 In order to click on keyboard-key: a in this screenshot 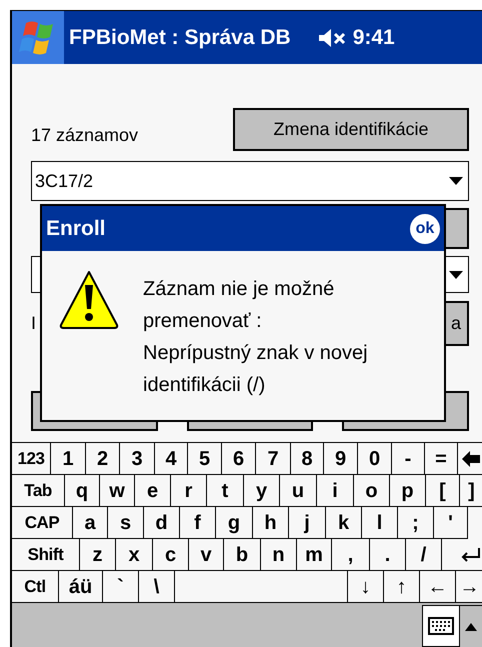, I will do `click(90, 523)`.